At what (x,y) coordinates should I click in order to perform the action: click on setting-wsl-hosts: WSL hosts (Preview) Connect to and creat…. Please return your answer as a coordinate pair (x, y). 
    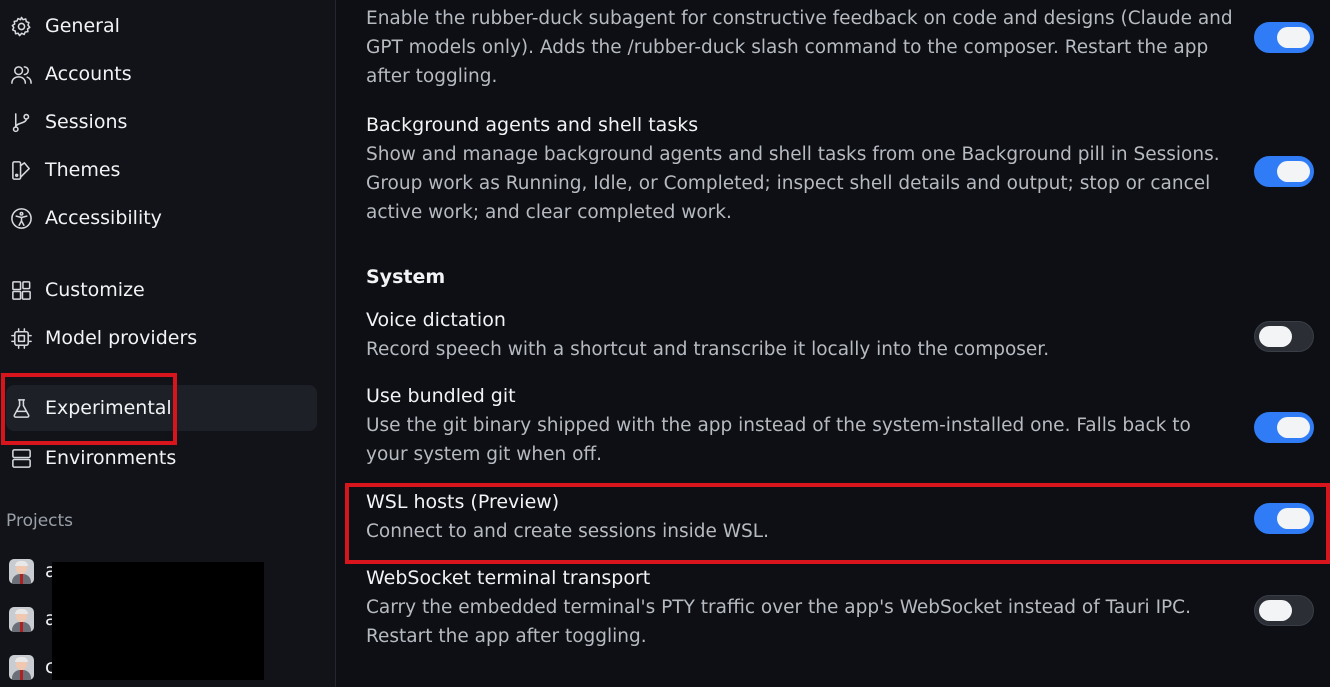
    Looking at the image, I should click on (801, 517).